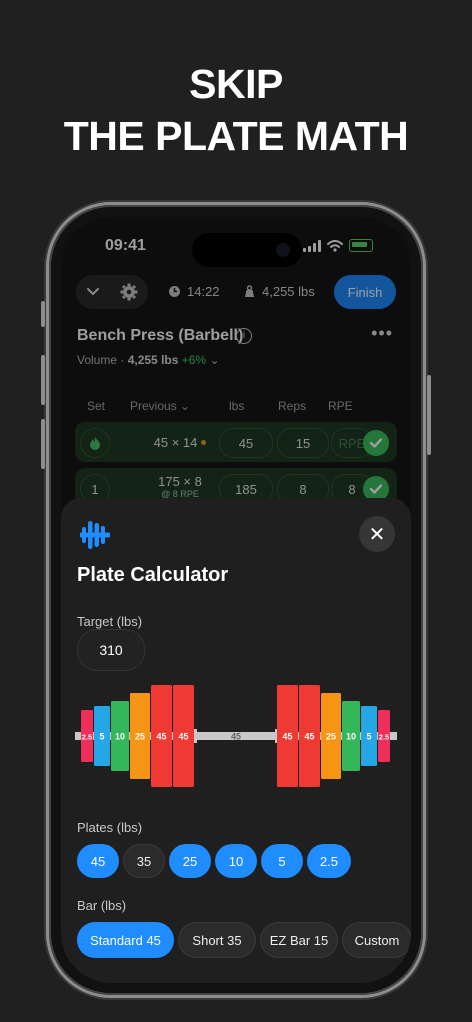  I want to click on plate-chip-25: 25, so click(190, 861).